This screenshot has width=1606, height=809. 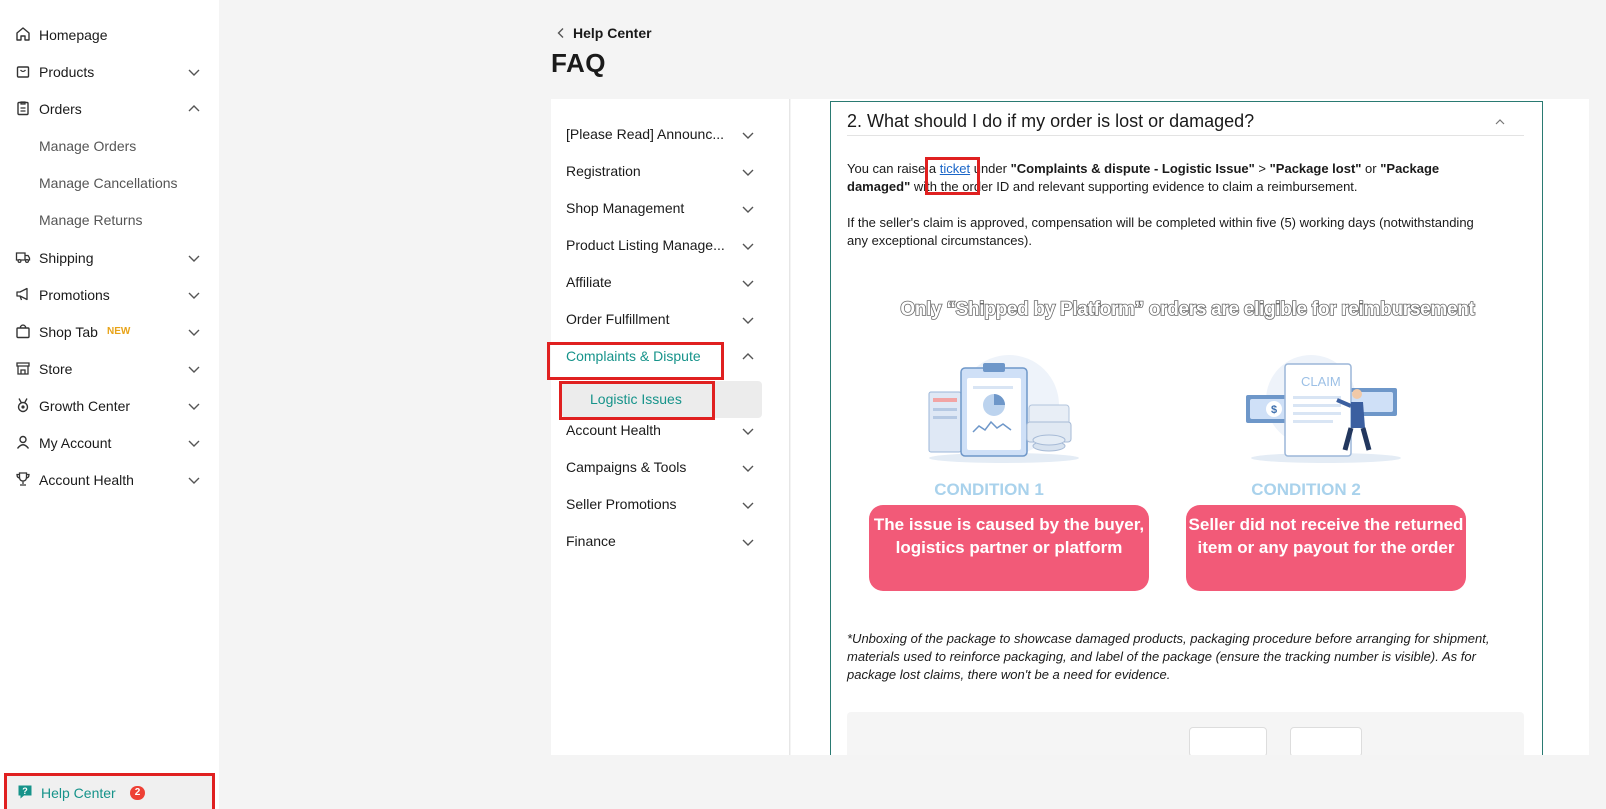 What do you see at coordinates (1306, 489) in the screenshot?
I see `condition-2-title: CONDITION 2` at bounding box center [1306, 489].